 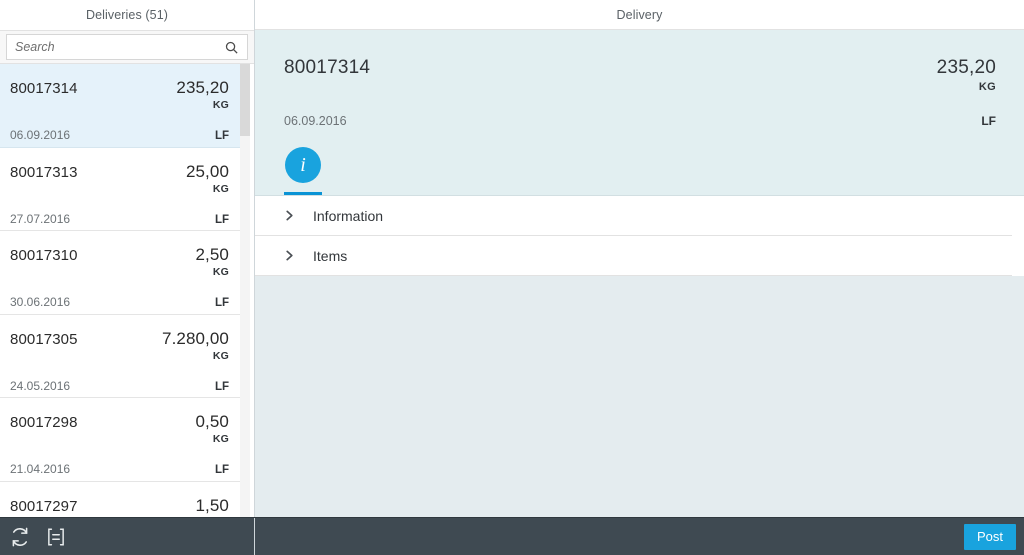 What do you see at coordinates (119, 469) in the screenshot?
I see `list-item-bottom: 21.04.2016 LF` at bounding box center [119, 469].